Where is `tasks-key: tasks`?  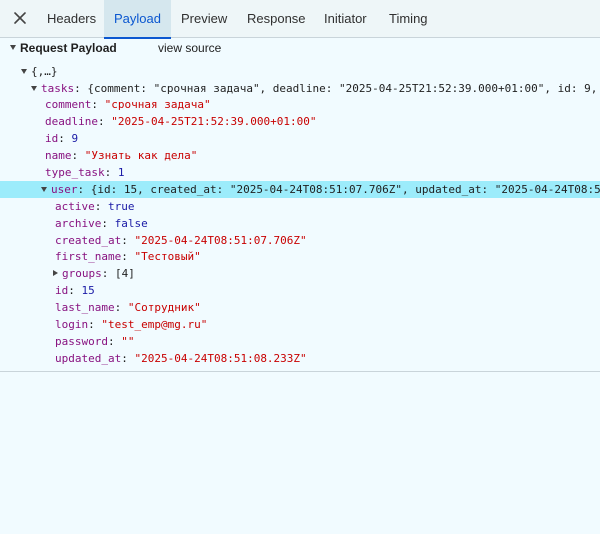 tasks-key: tasks is located at coordinates (58, 88).